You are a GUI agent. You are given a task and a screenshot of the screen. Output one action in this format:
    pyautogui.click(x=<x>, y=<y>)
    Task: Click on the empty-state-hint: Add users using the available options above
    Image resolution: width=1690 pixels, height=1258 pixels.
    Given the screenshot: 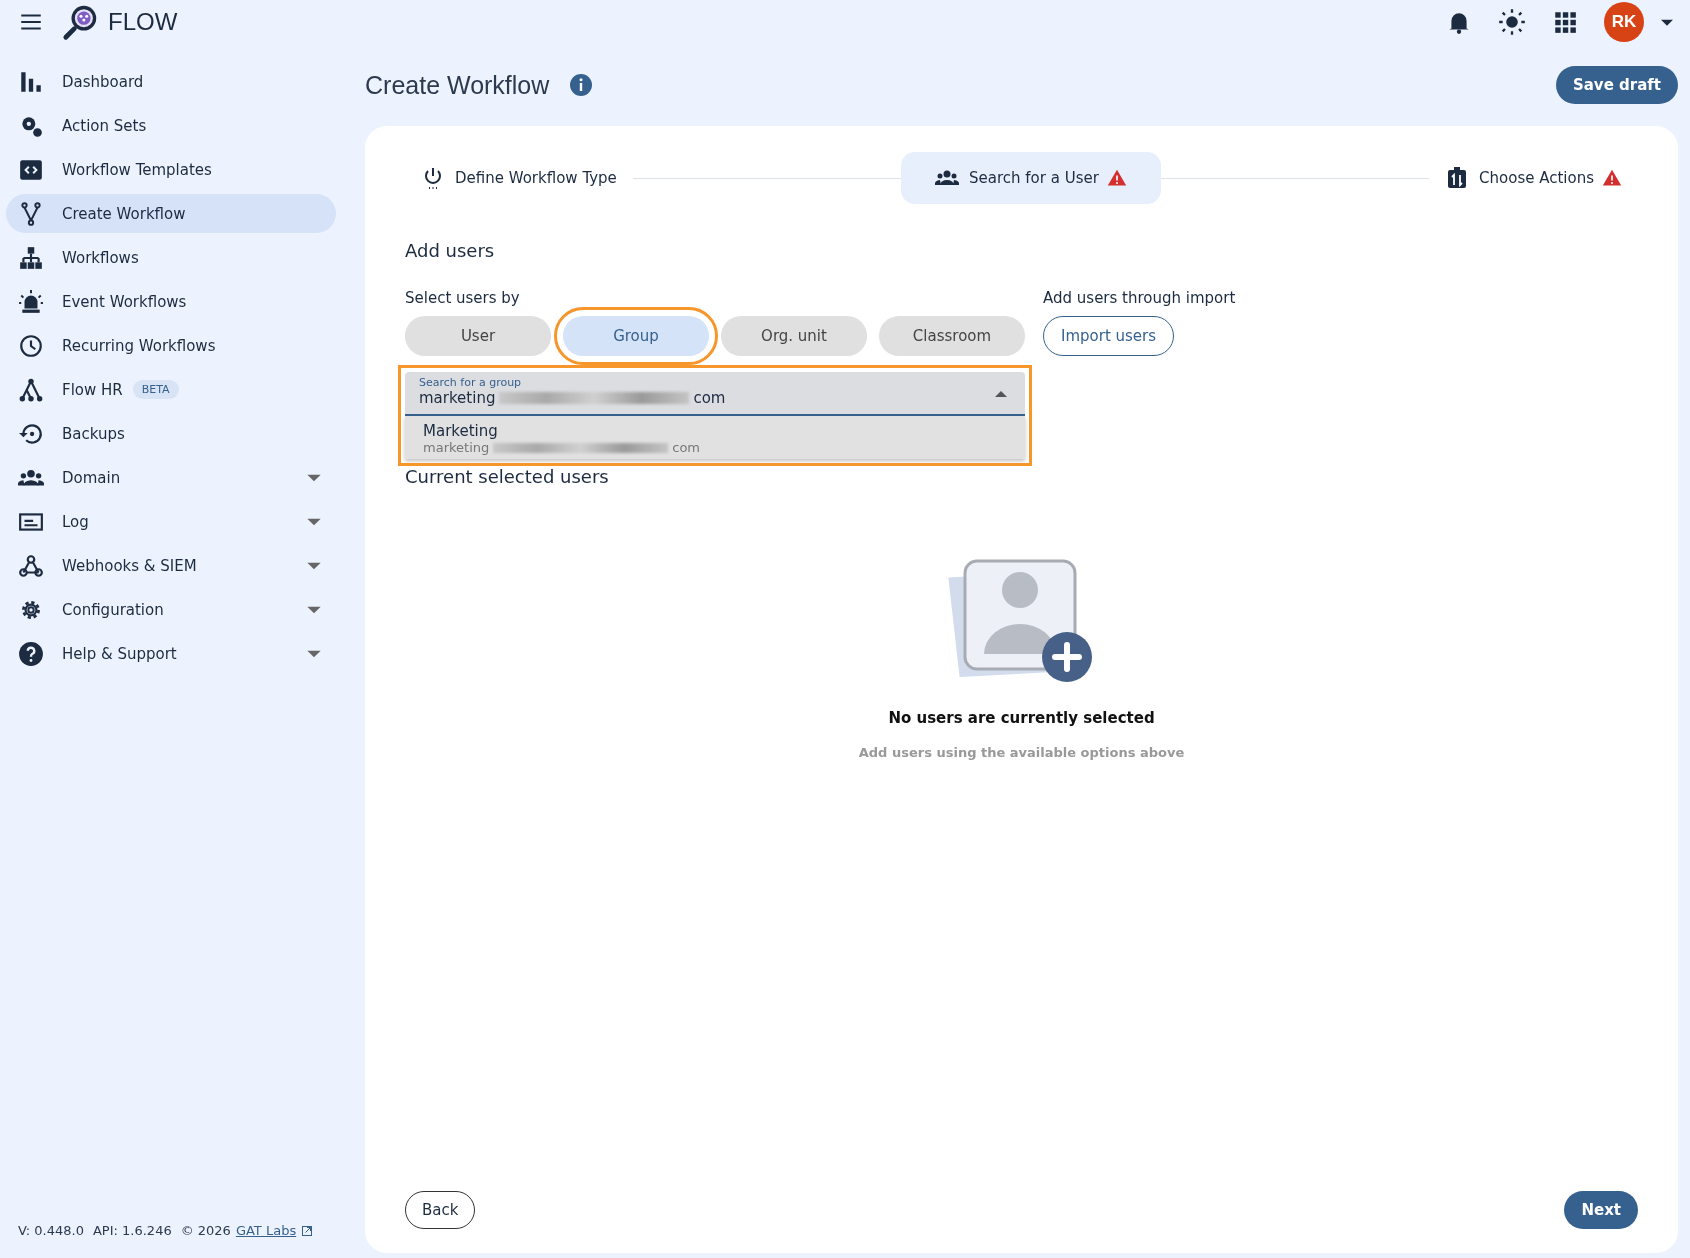 What is the action you would take?
    pyautogui.click(x=1021, y=752)
    